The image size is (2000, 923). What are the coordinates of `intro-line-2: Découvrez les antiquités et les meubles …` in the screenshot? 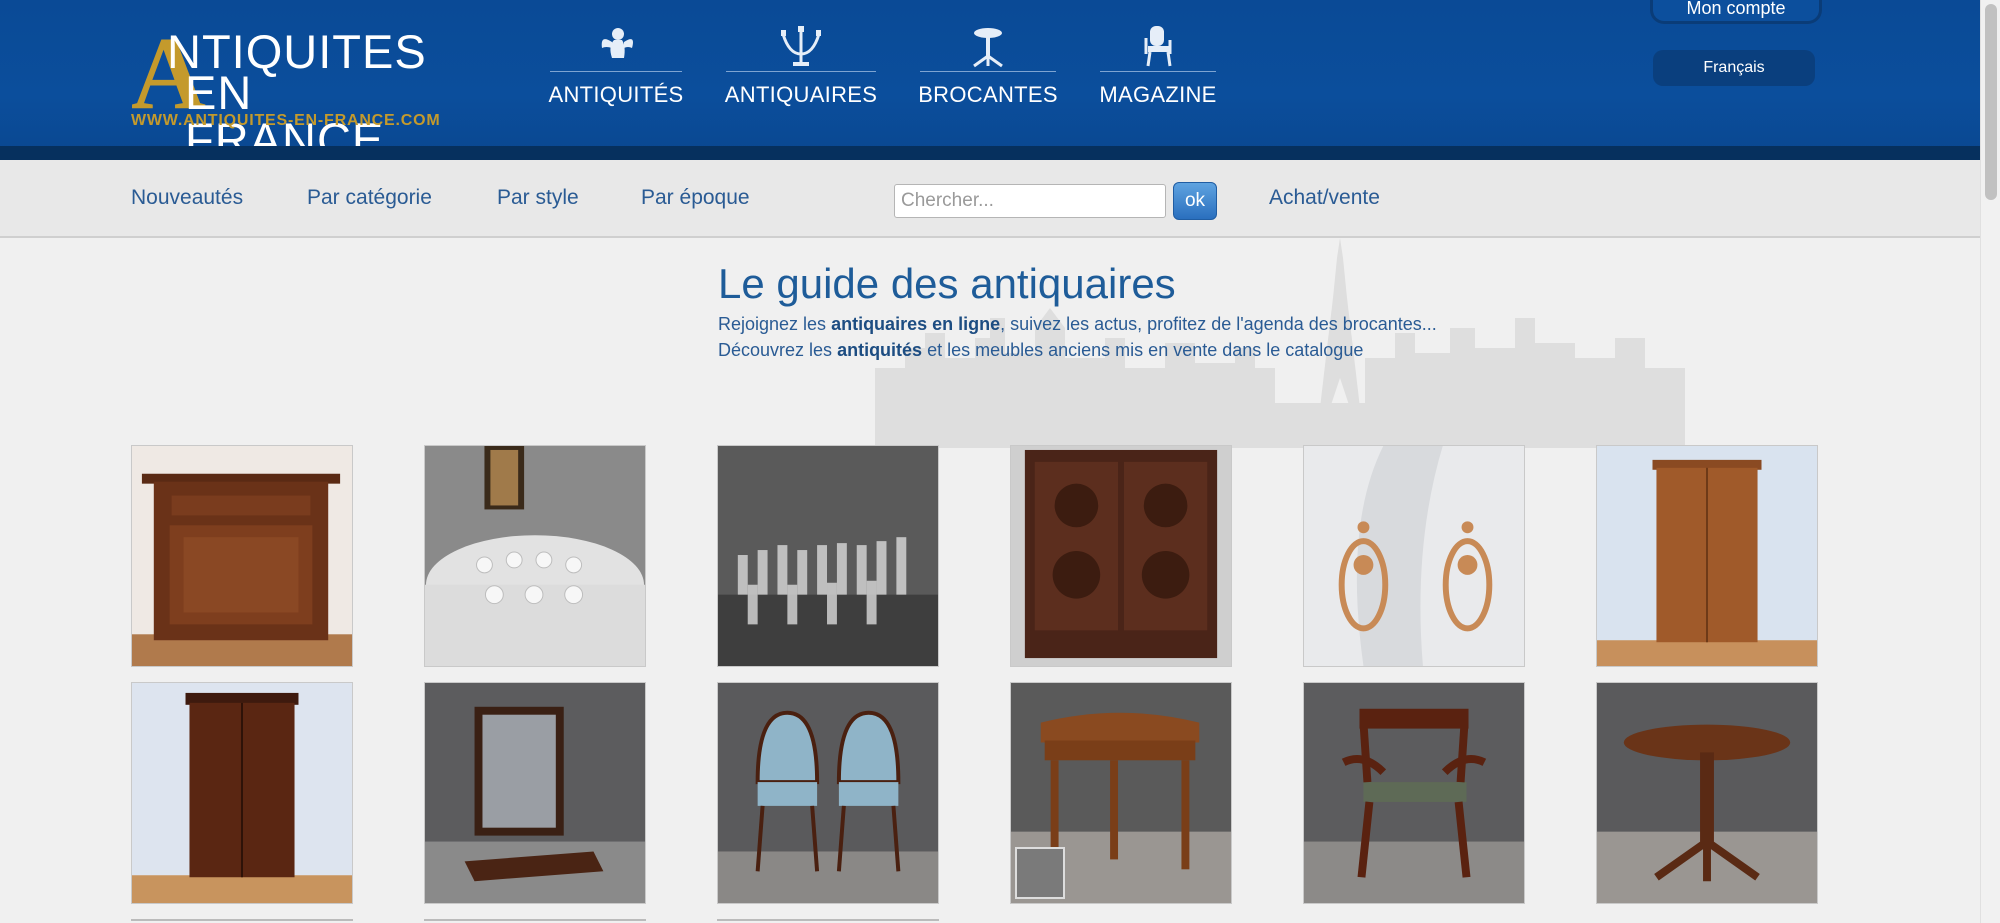 It's located at (1077, 350).